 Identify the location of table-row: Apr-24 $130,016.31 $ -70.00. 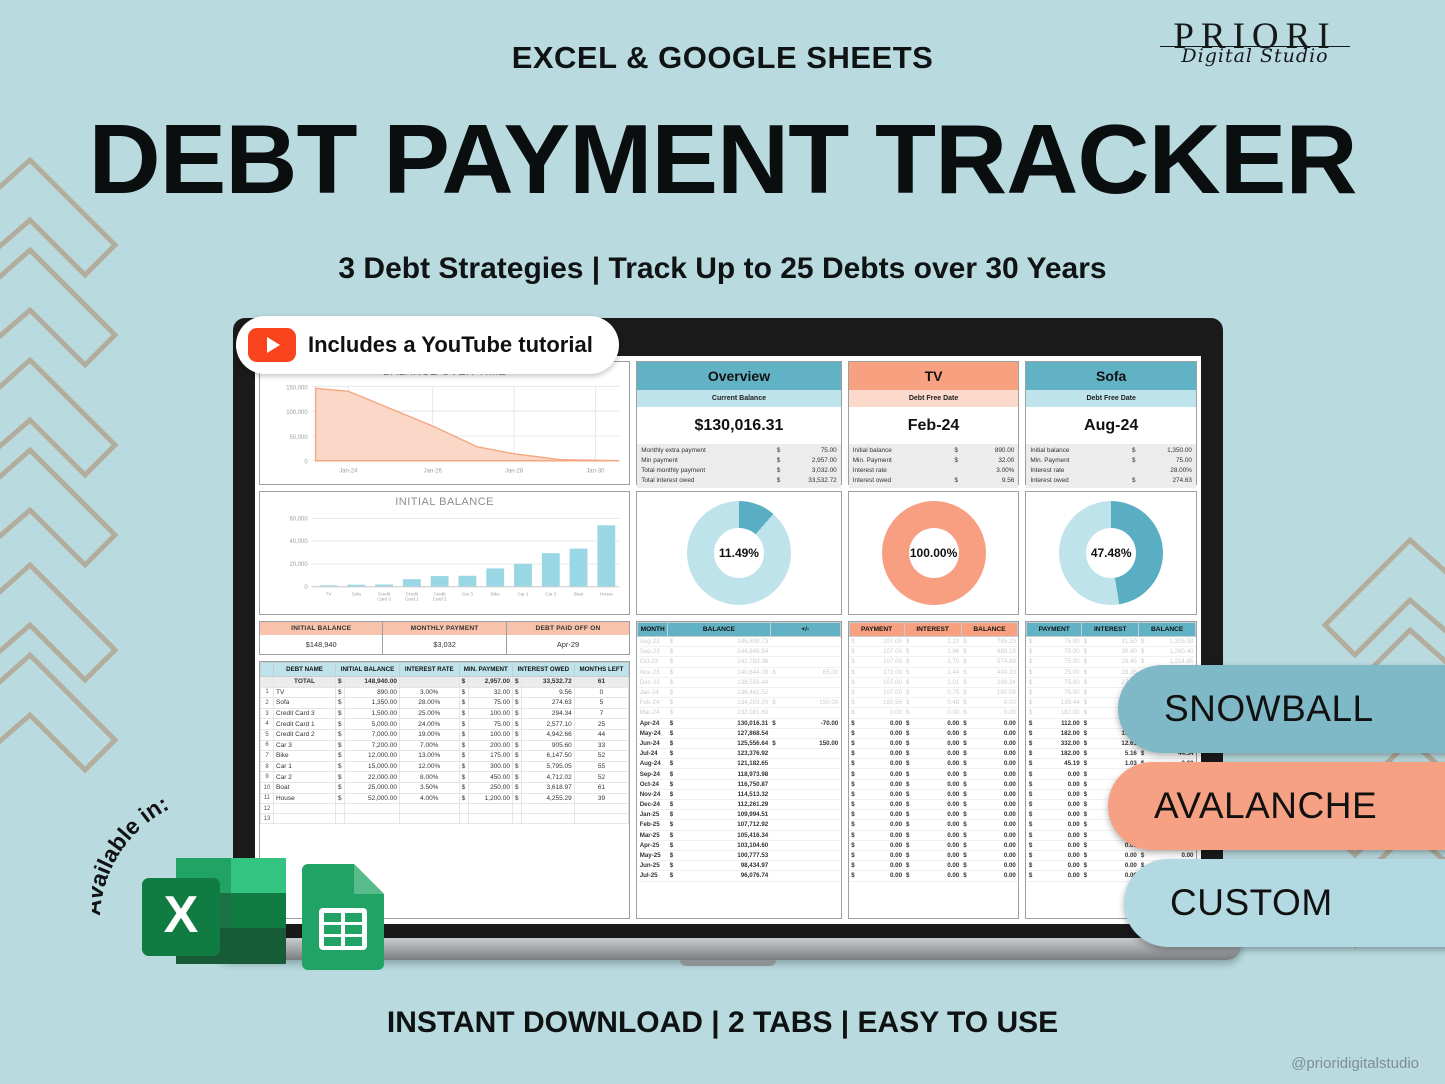
(739, 723).